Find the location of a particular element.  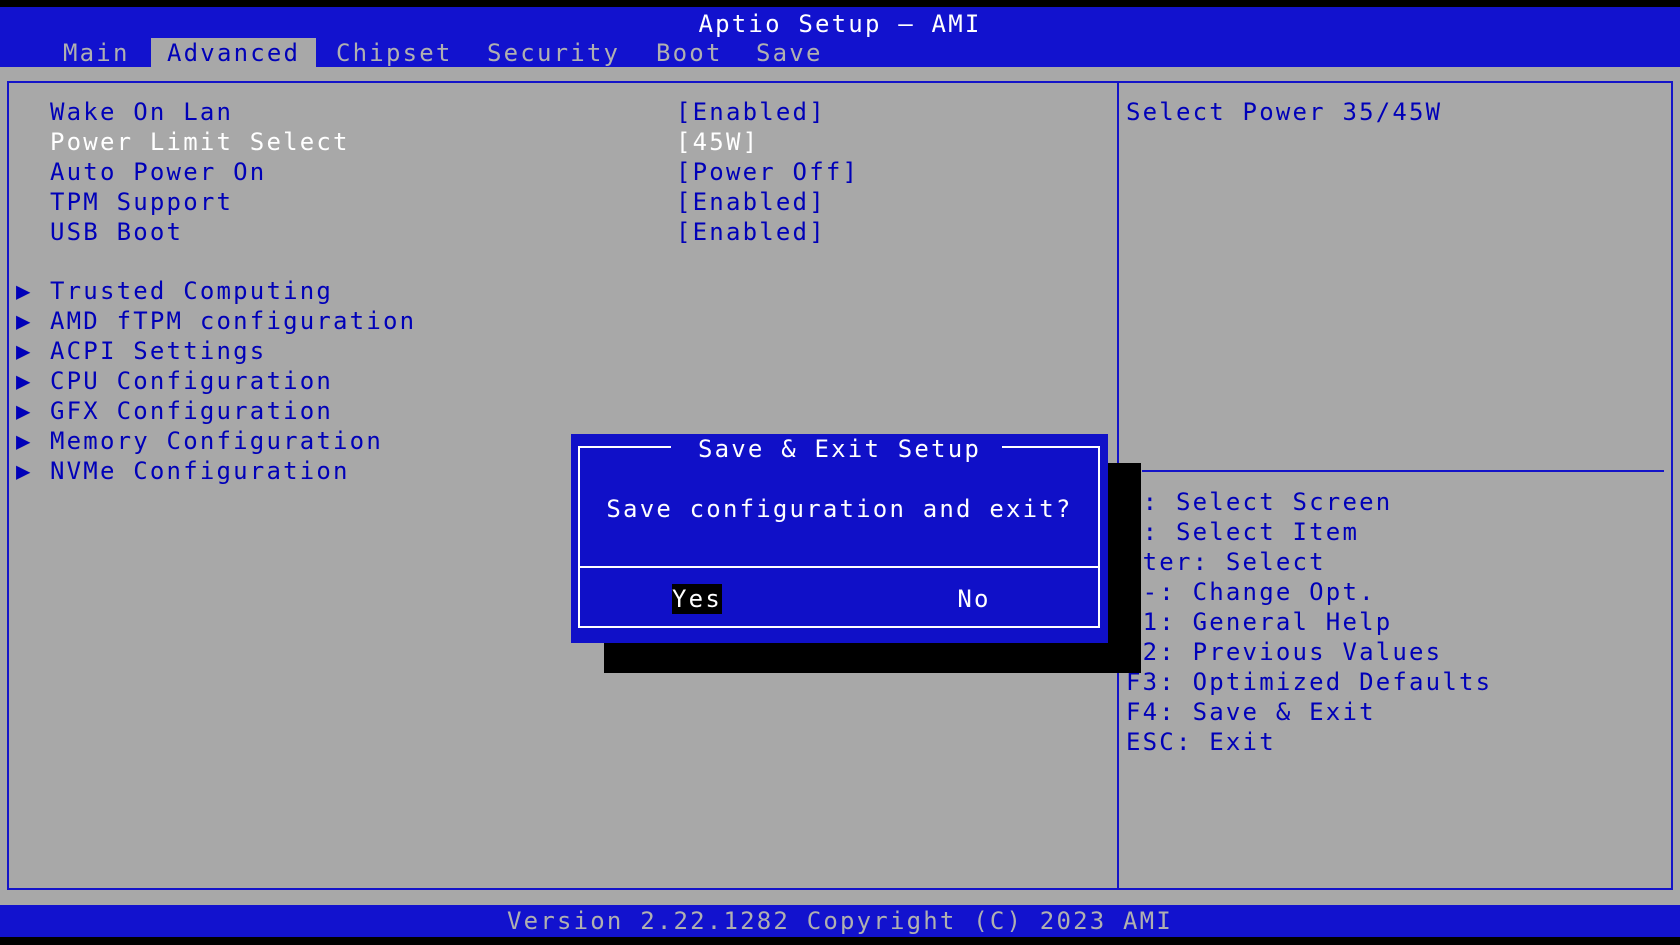

submenu-label: GFX Configuration is located at coordinates (192, 411).